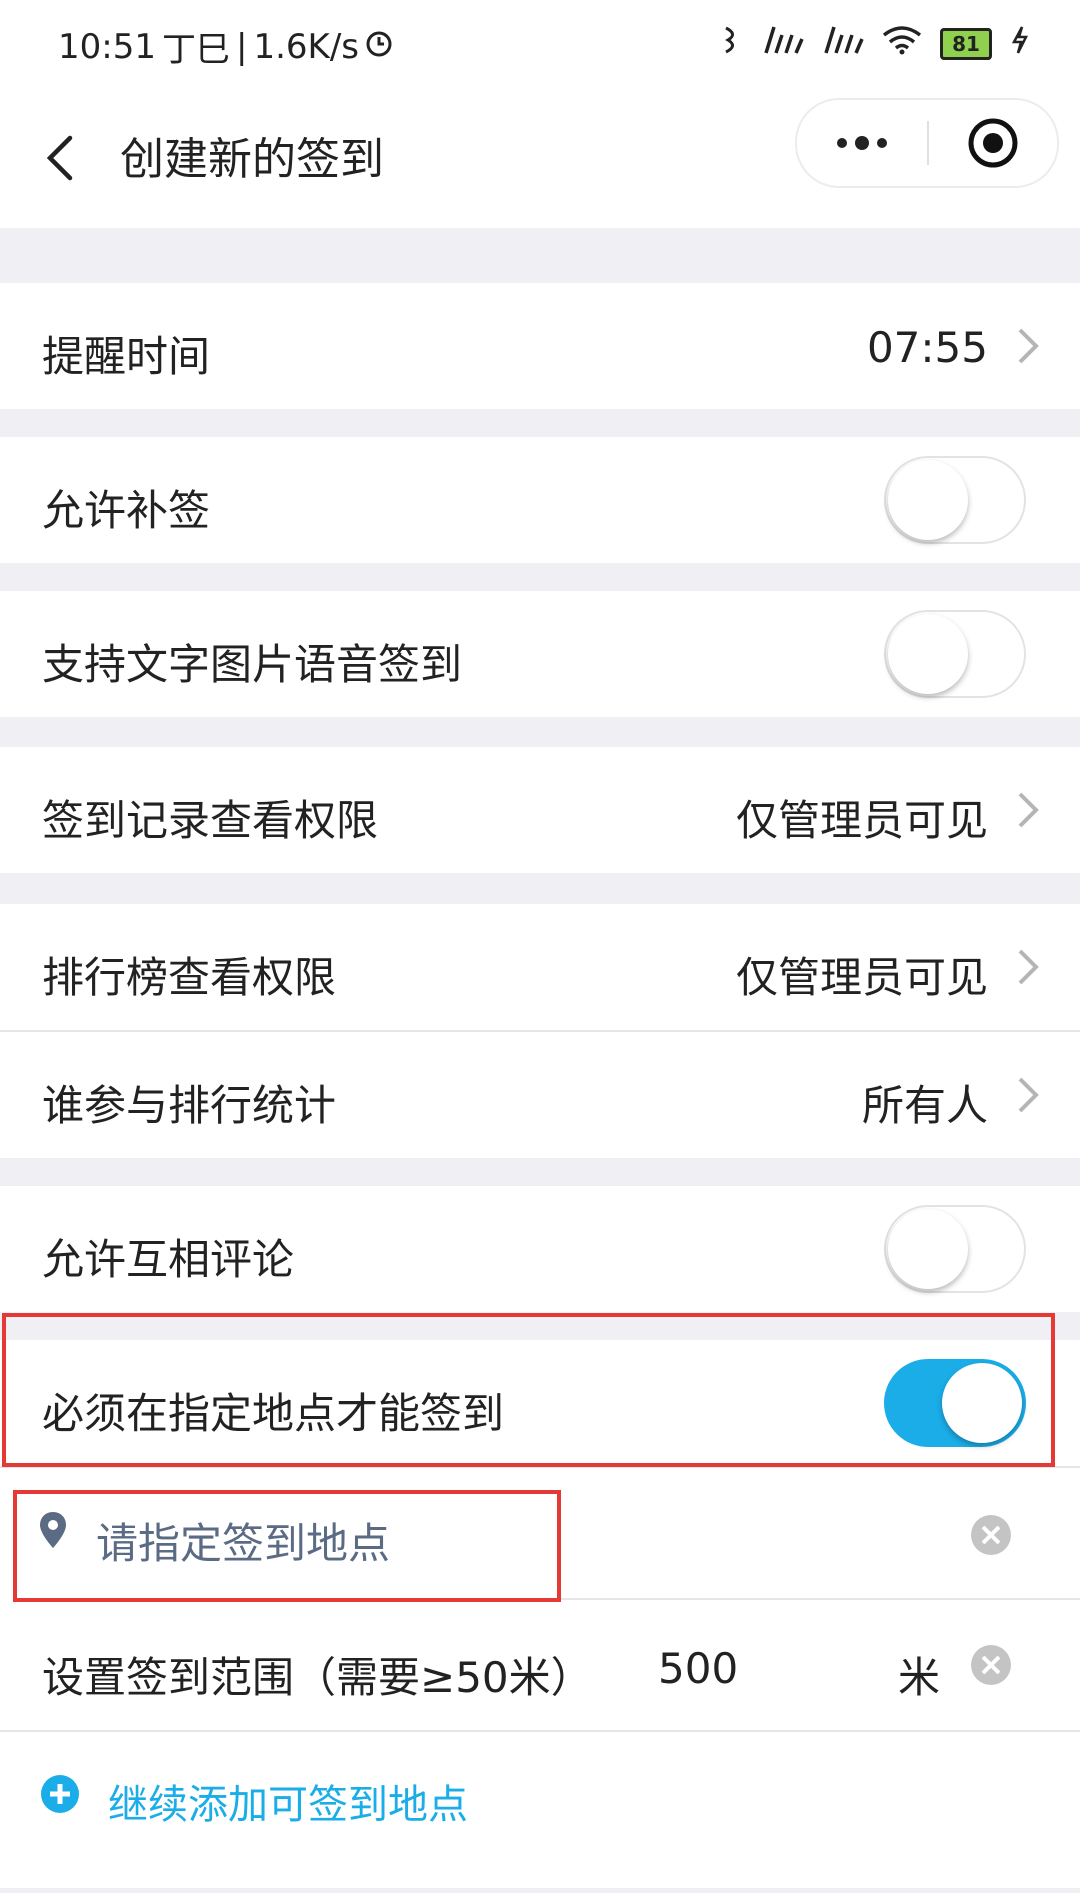 This screenshot has height=1893, width=1080. I want to click on target-icon, so click(993, 143).